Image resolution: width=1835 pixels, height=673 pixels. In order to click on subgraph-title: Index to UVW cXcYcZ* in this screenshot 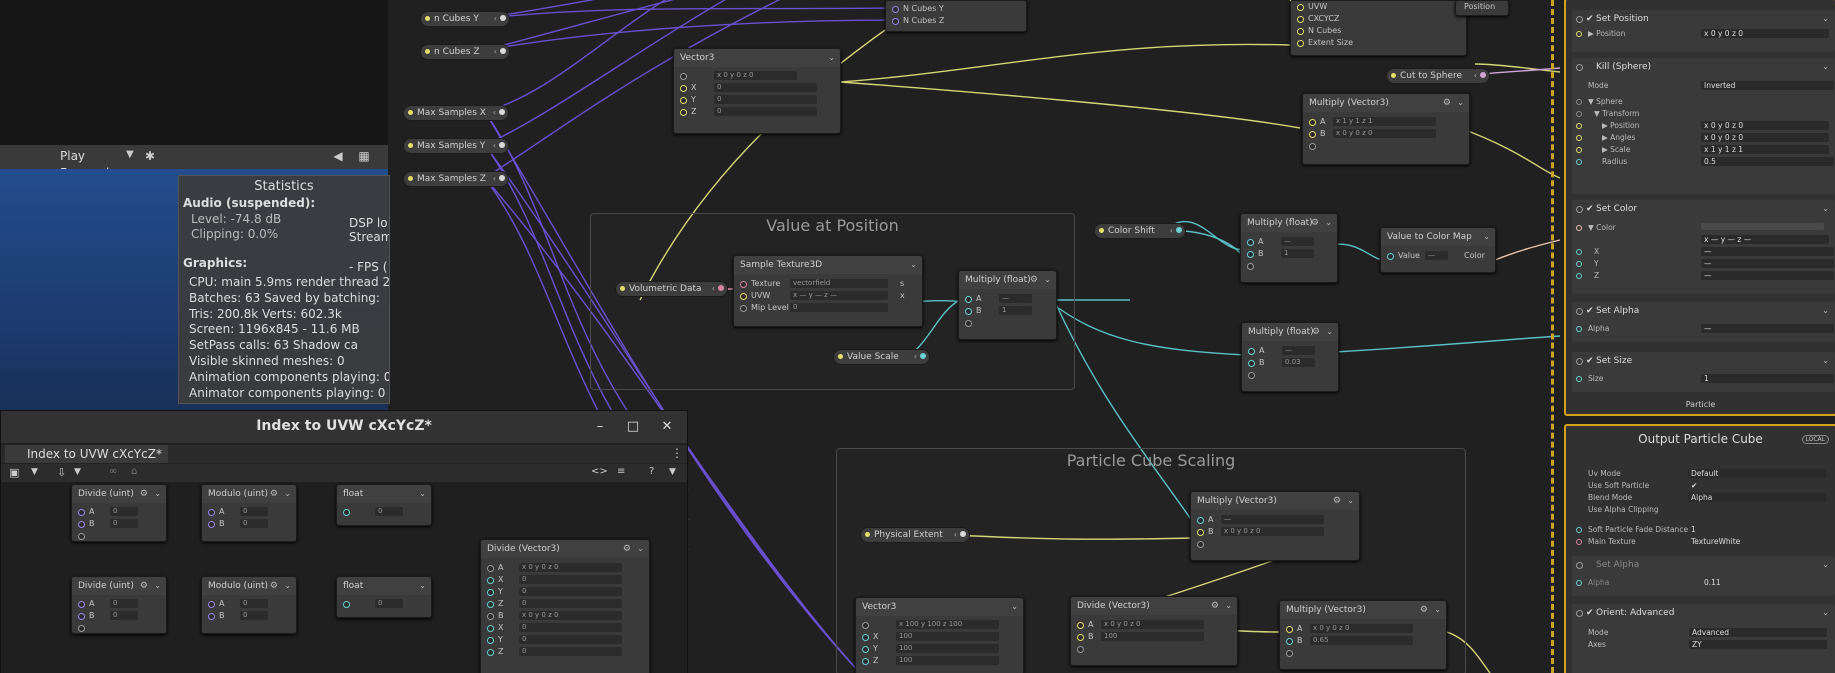, I will do `click(344, 426)`.